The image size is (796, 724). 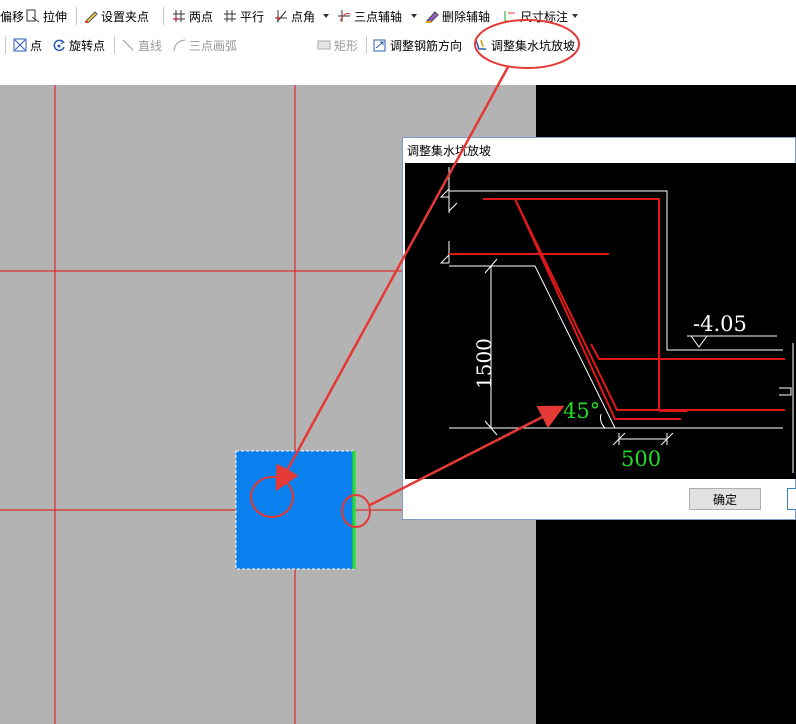 What do you see at coordinates (36, 45) in the screenshot?
I see `point-label: 点` at bounding box center [36, 45].